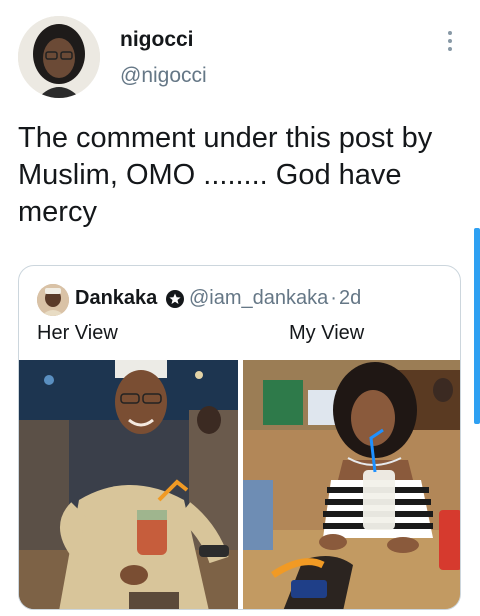 The width and height of the screenshot is (480, 616). Describe the element at coordinates (77, 333) in the screenshot. I see `caption-her-view: Her View` at that location.